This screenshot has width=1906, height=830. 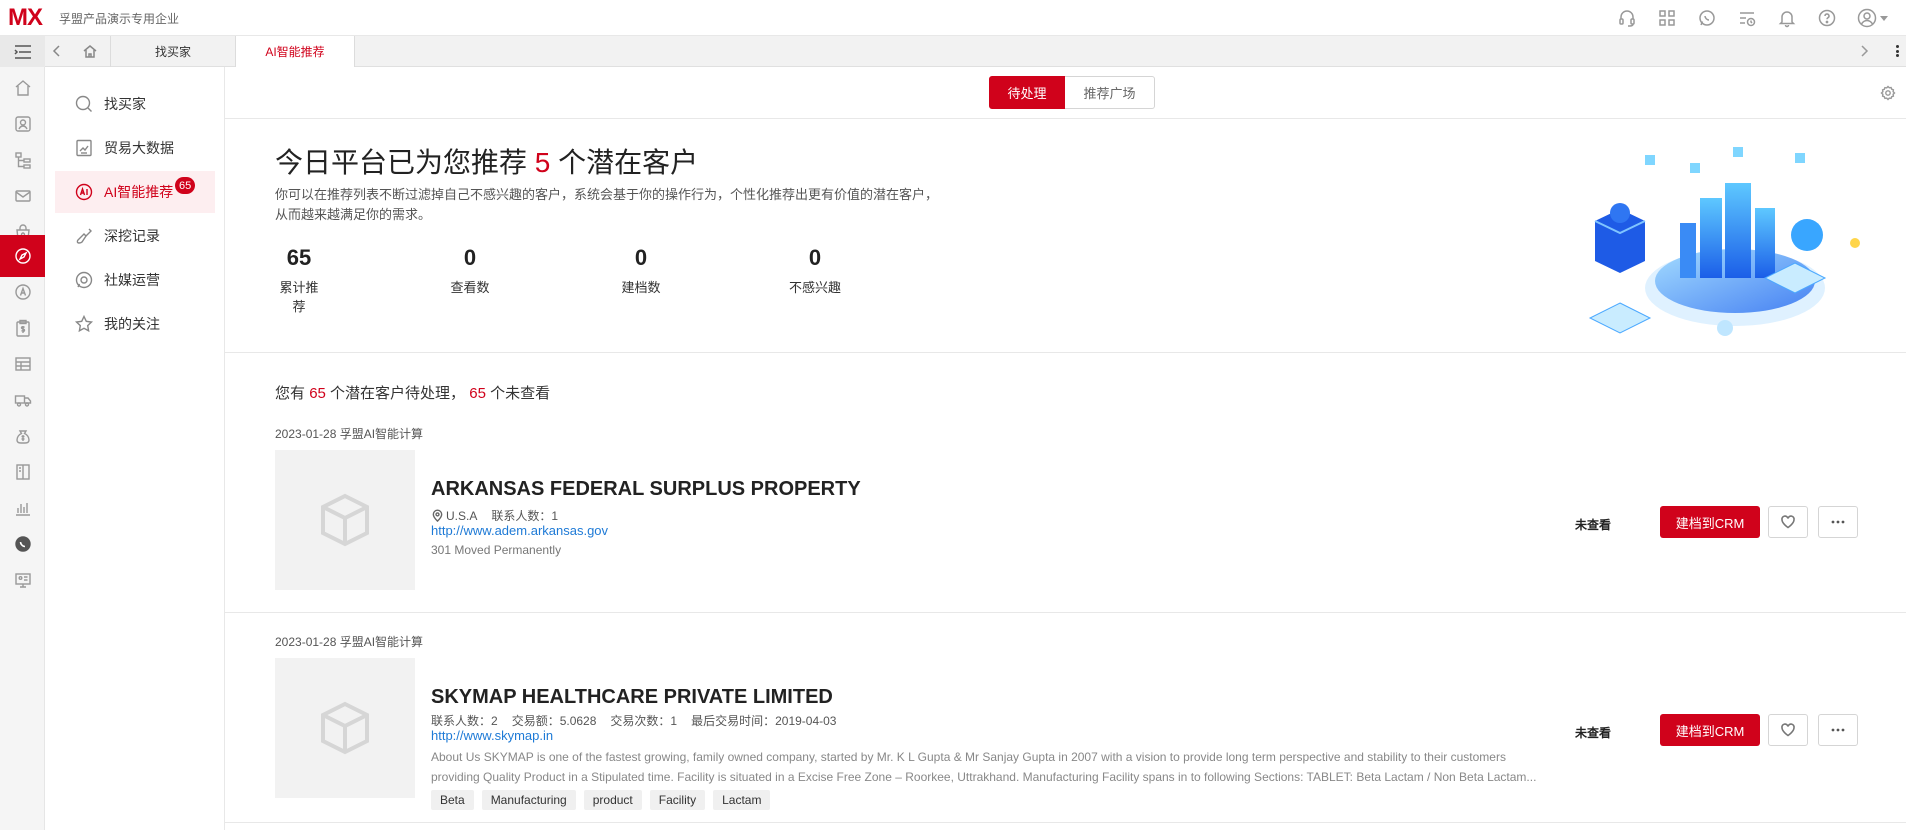 I want to click on subnav-label: 深挖记录, so click(x=132, y=236).